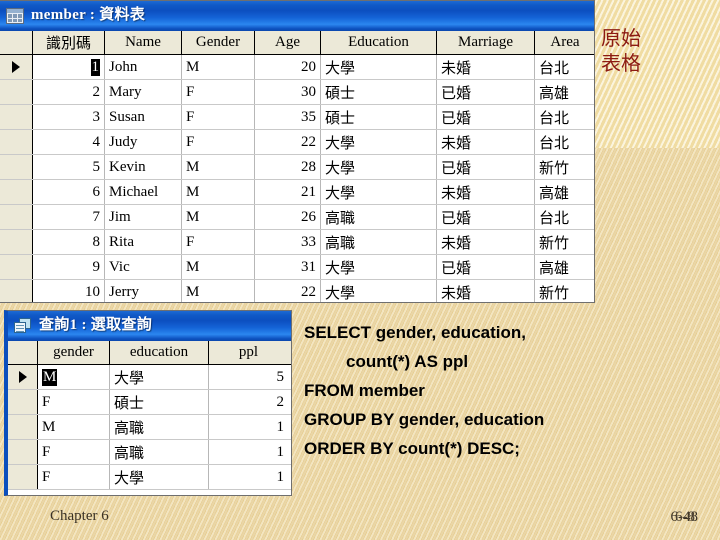 This screenshot has width=720, height=540. I want to click on cell-name: Michael, so click(143, 192).